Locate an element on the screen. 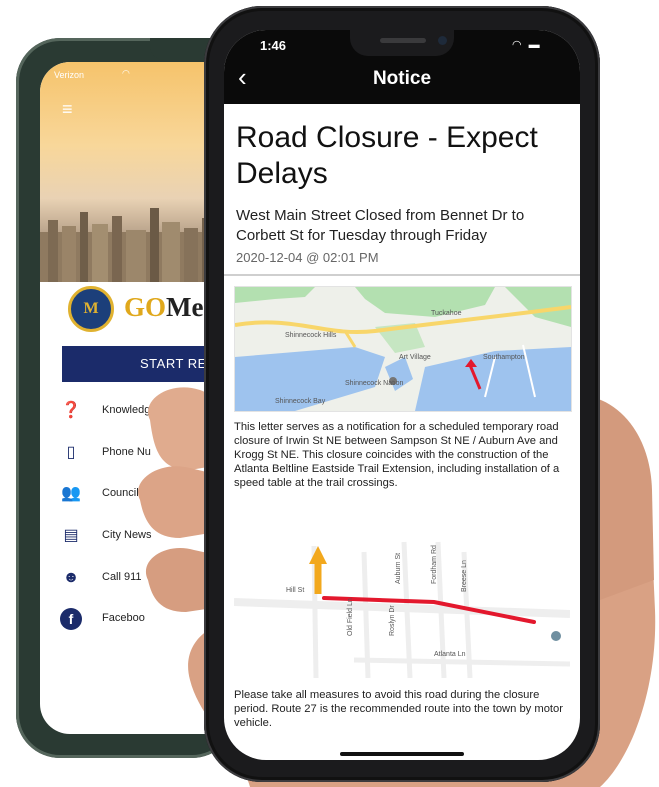 The image size is (659, 787). wifi-icon: ◠ is located at coordinates (126, 73).